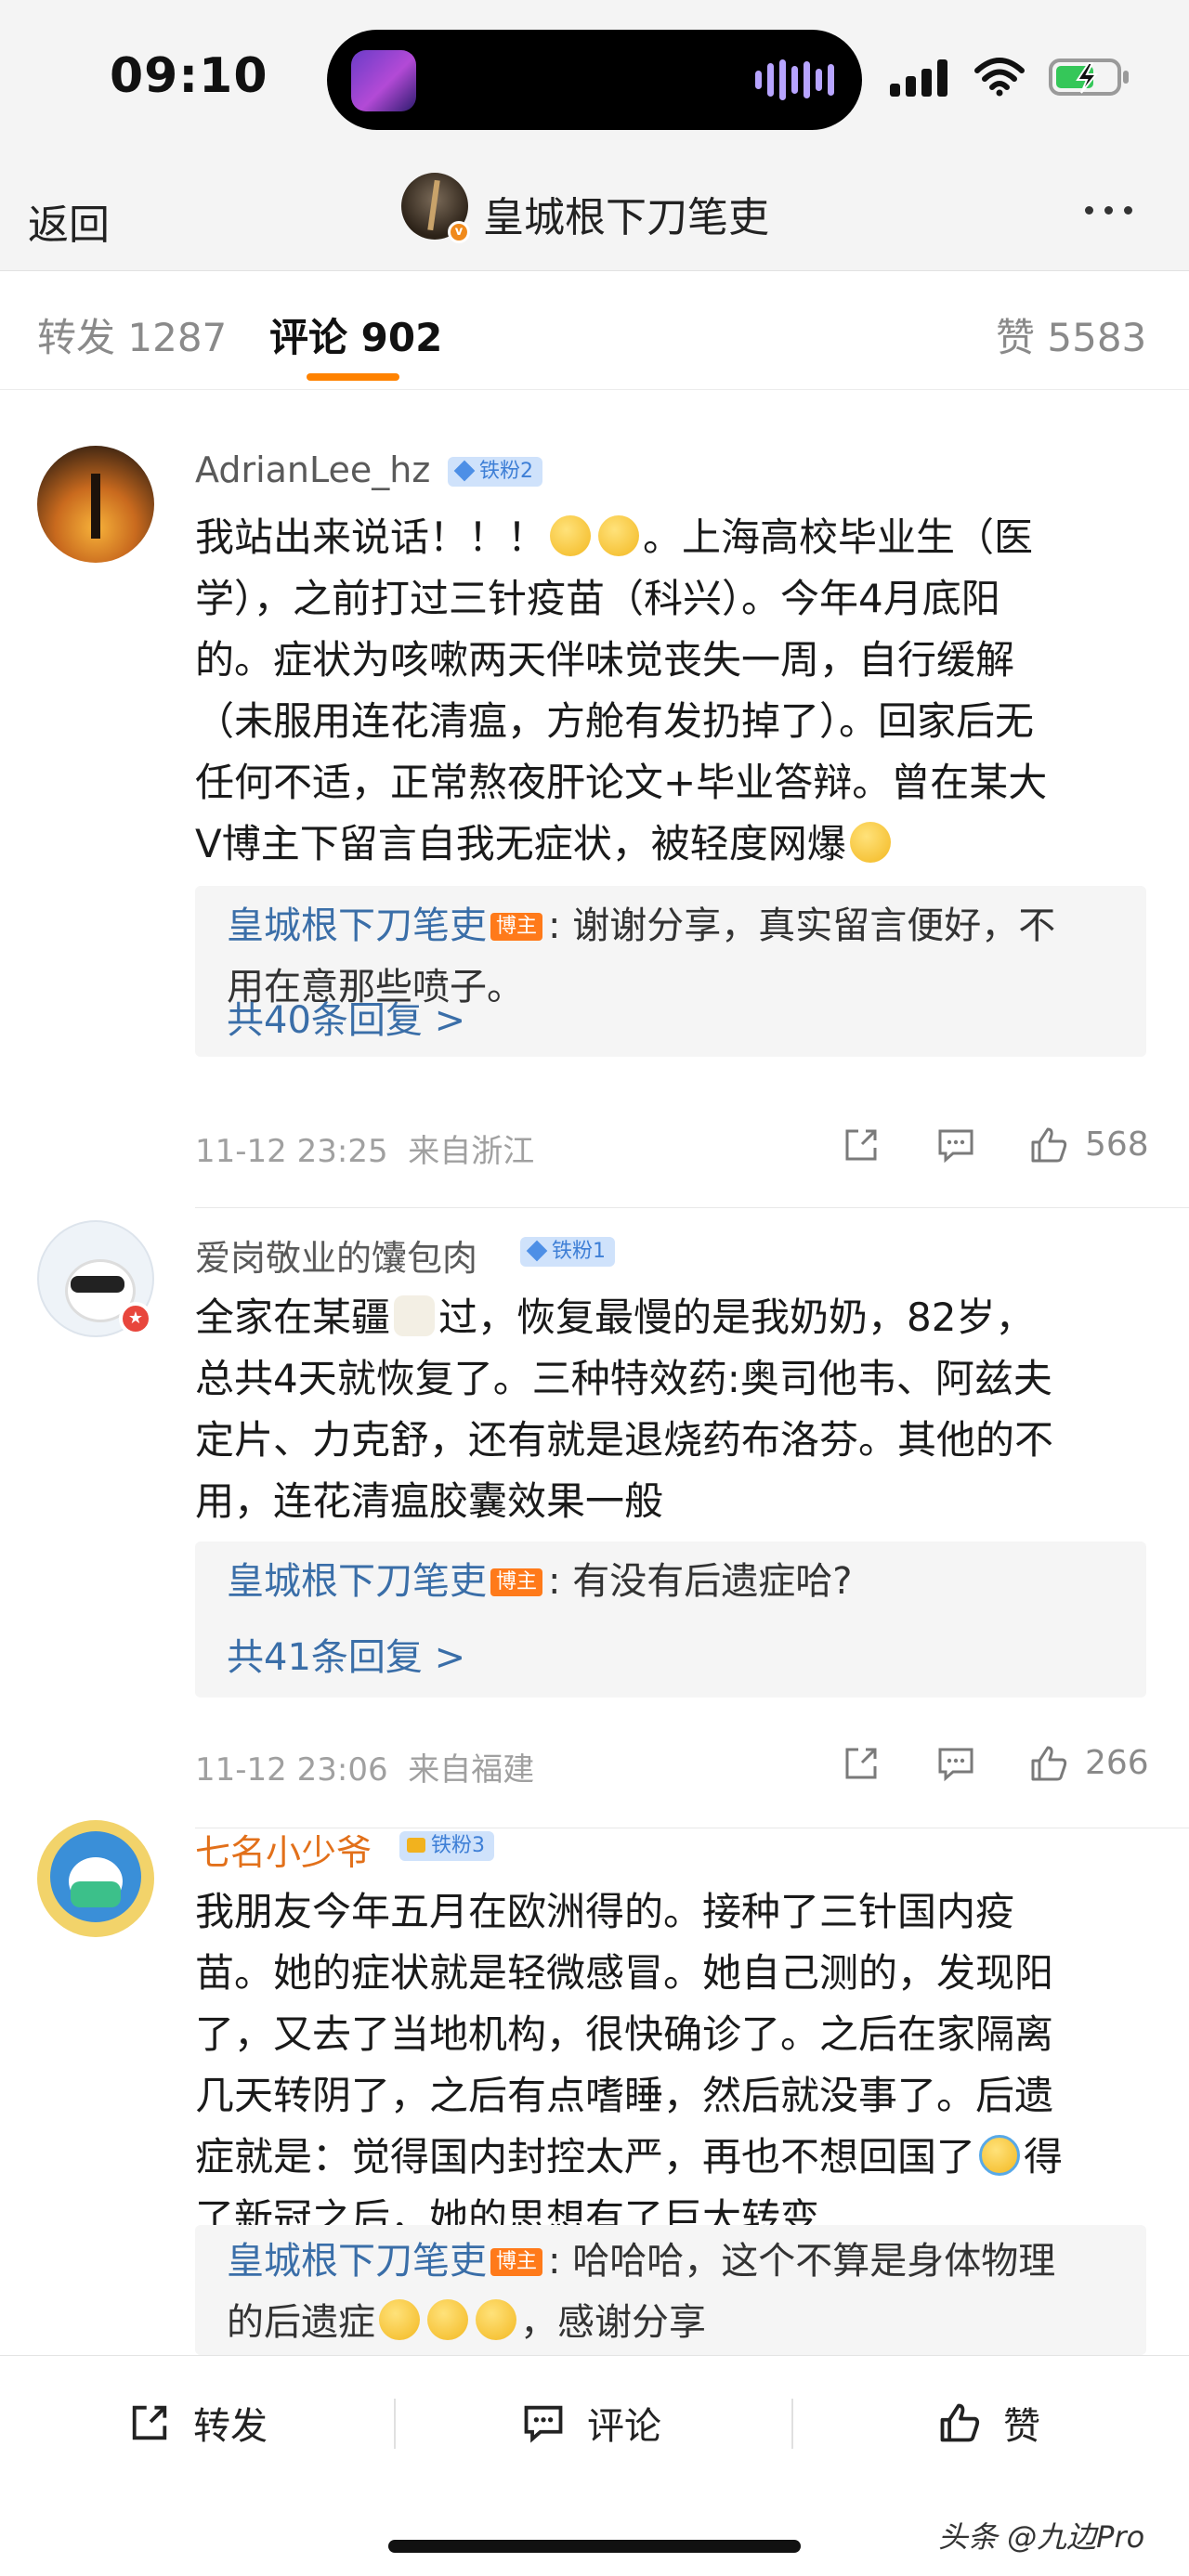 The image size is (1189, 2576). I want to click on comment-text-line: 。上海高校毕业生（医, so click(838, 537).